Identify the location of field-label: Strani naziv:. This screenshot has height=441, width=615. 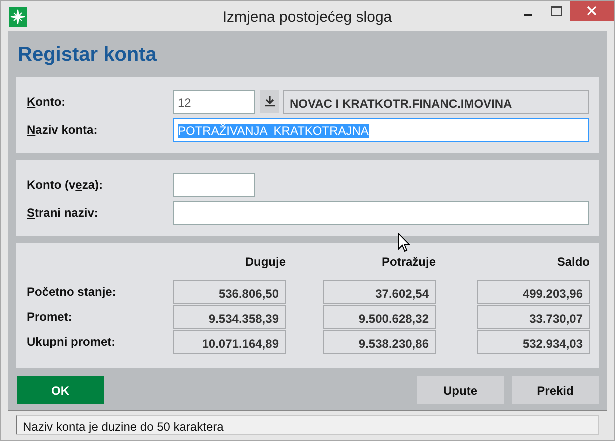
(63, 213).